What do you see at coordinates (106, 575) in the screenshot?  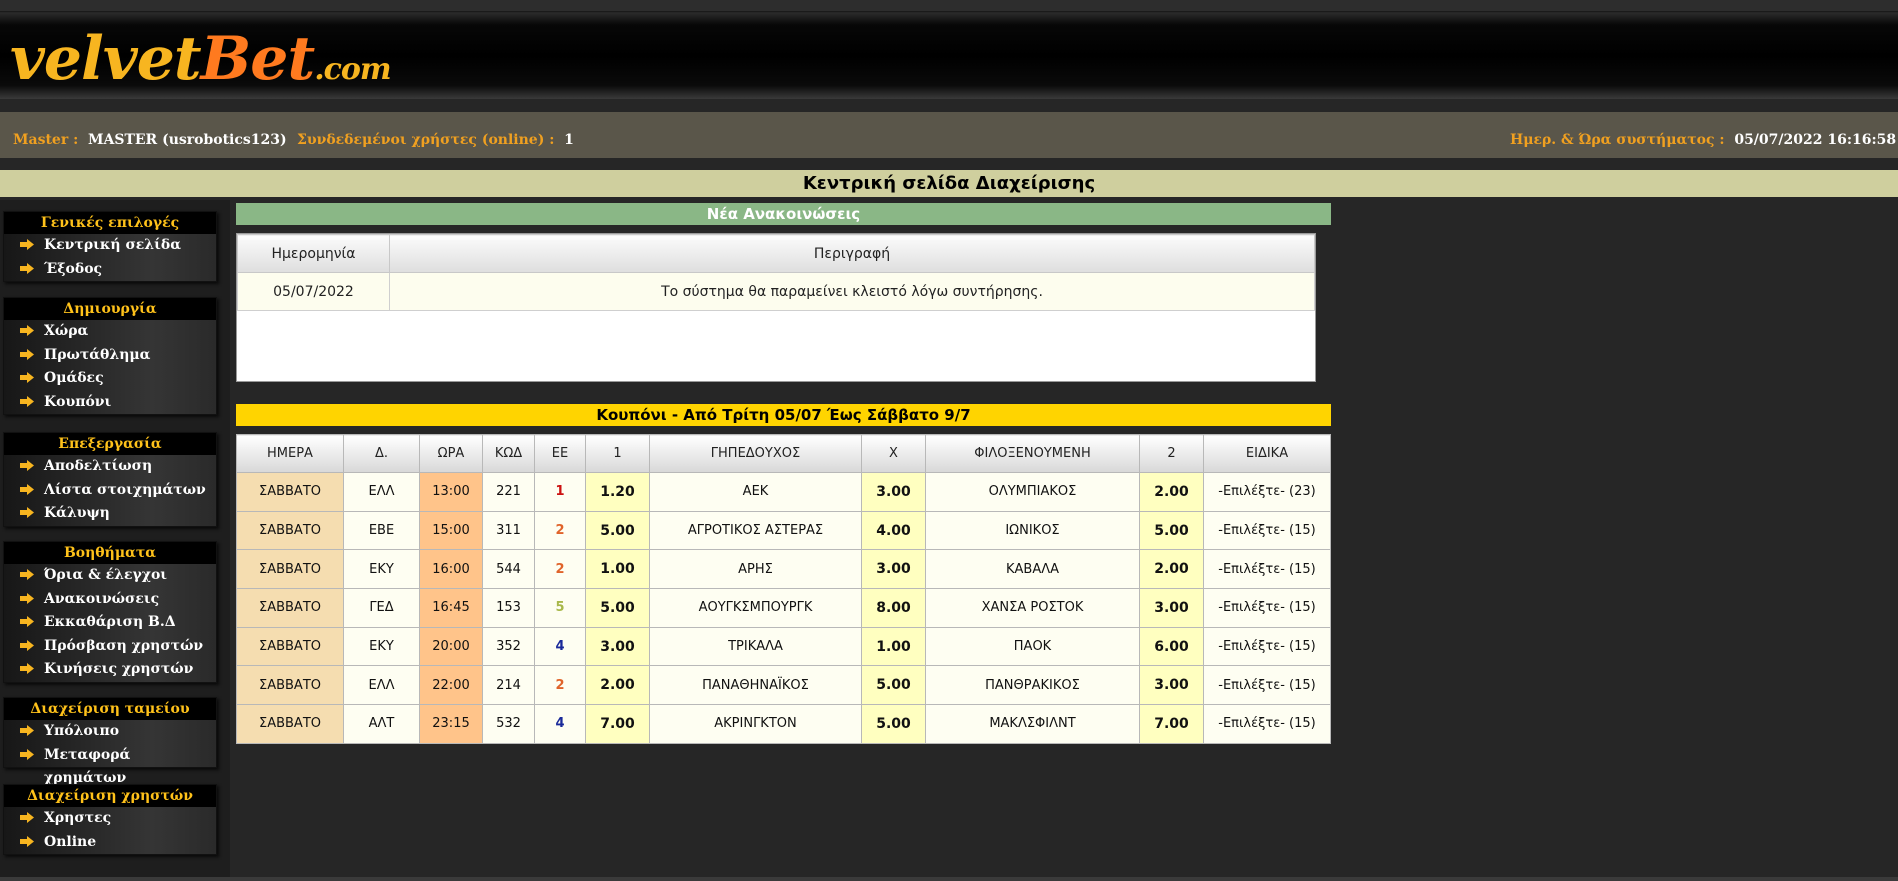 I see `menu-item-label: Όρια & έλεγχοι` at bounding box center [106, 575].